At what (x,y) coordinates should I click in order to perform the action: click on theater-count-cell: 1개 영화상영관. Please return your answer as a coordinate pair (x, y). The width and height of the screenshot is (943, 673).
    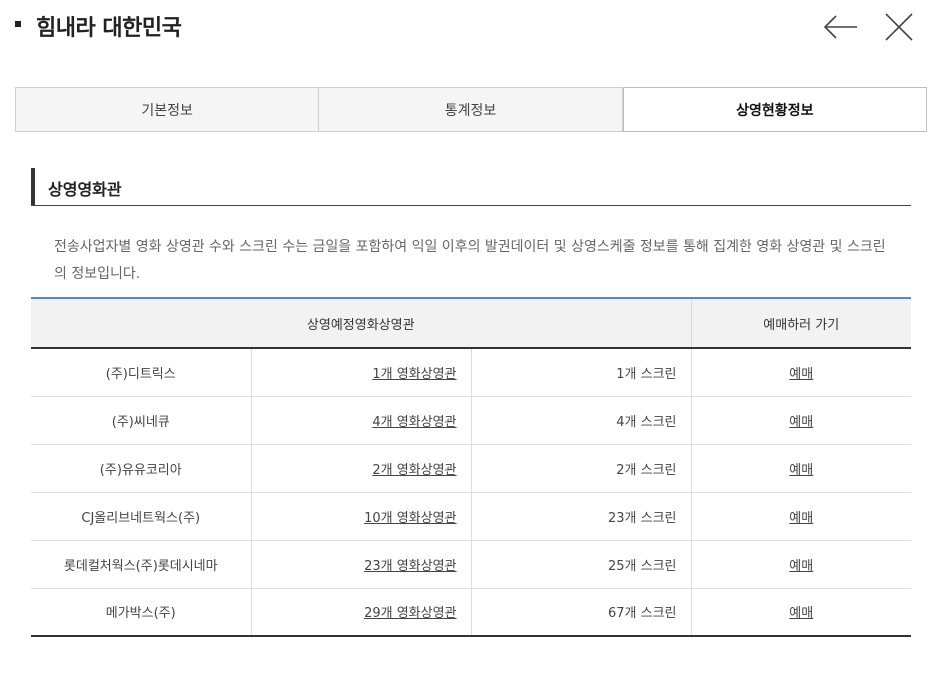
    Looking at the image, I should click on (361, 372).